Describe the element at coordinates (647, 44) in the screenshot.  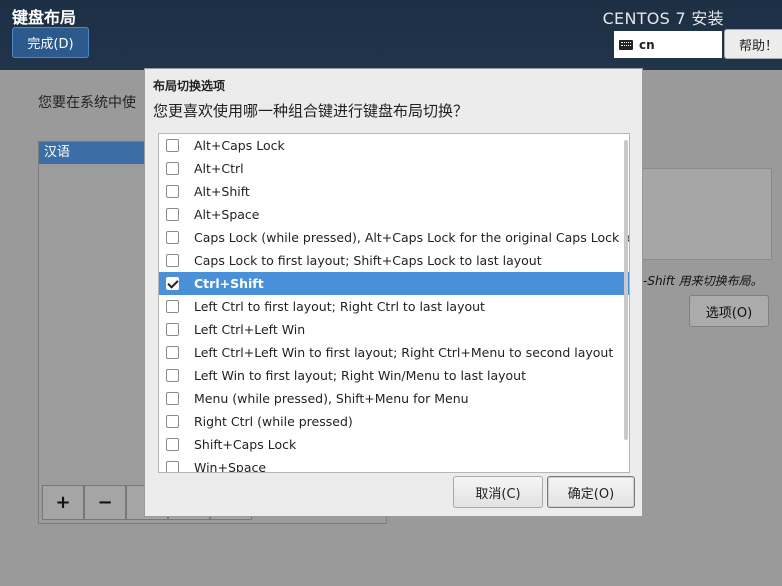
I see `keyboard-layout-code: cn` at that location.